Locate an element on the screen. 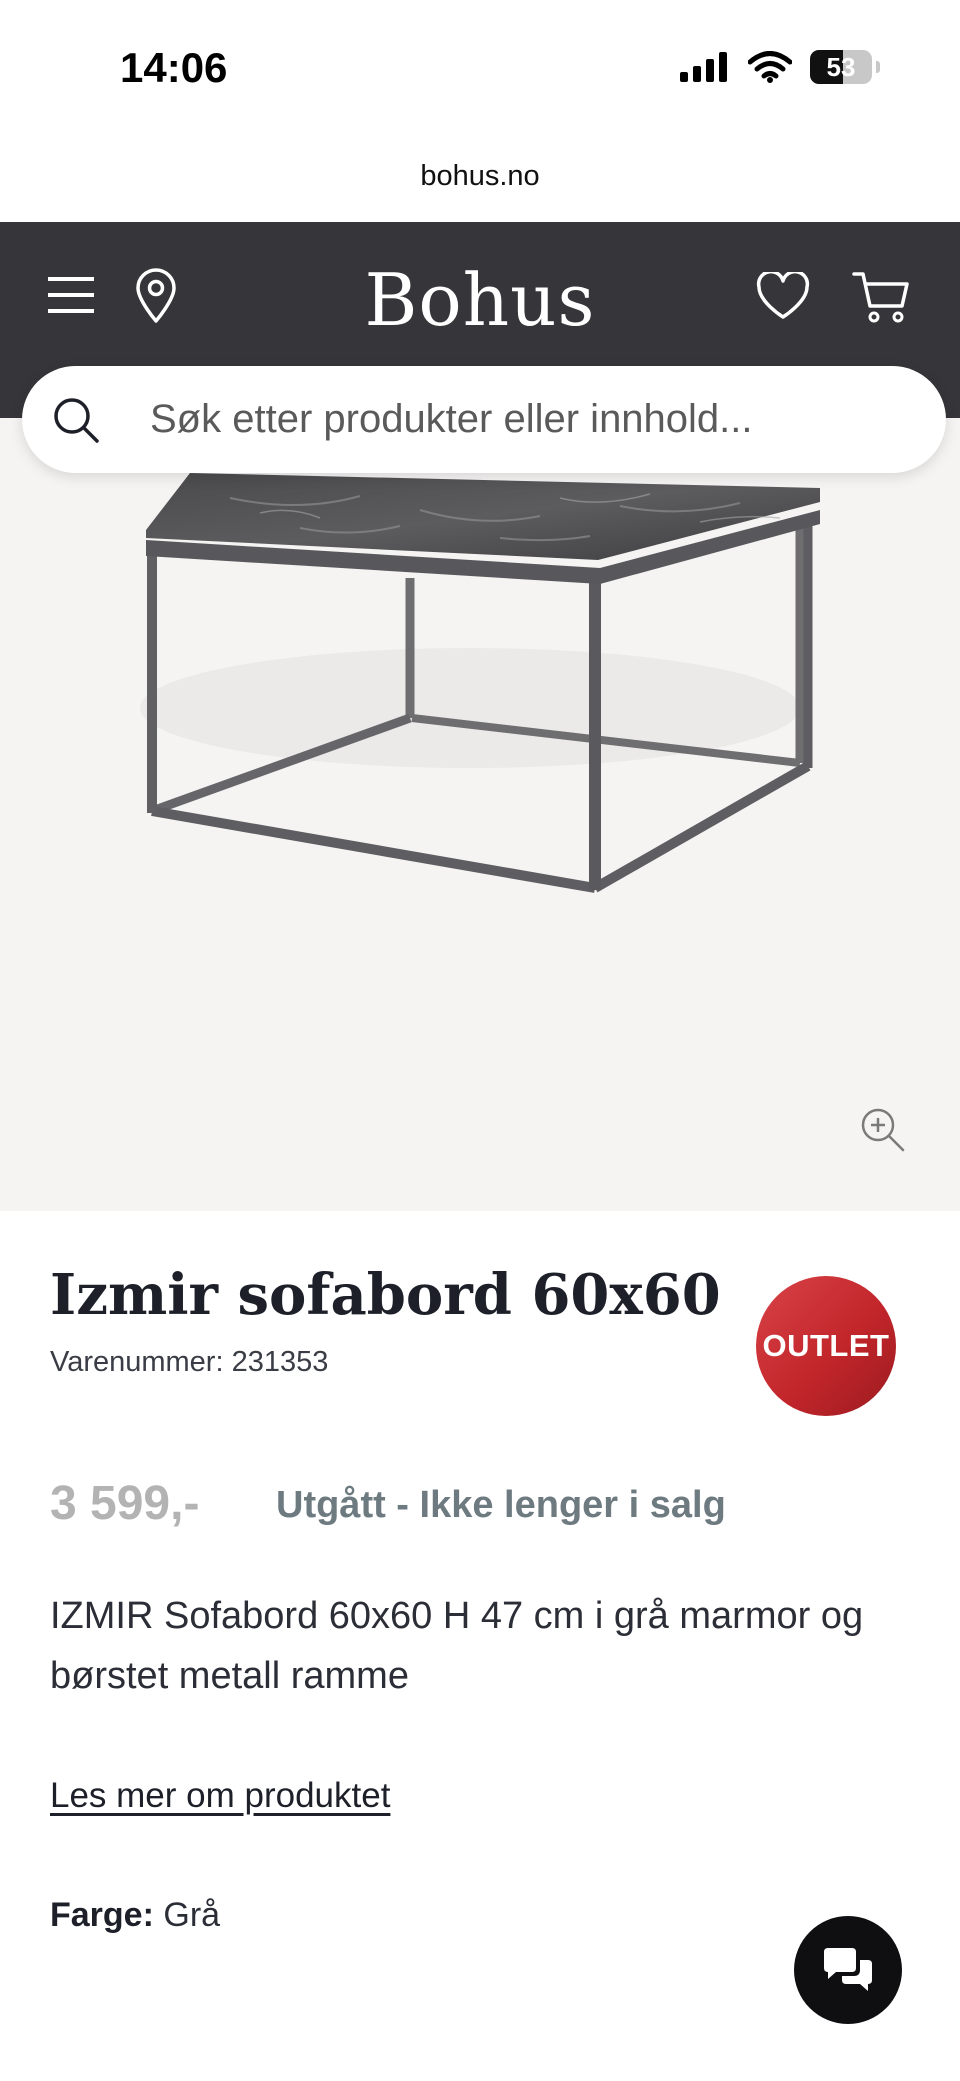  read-more-link: Les mer om produktet is located at coordinates (220, 1796).